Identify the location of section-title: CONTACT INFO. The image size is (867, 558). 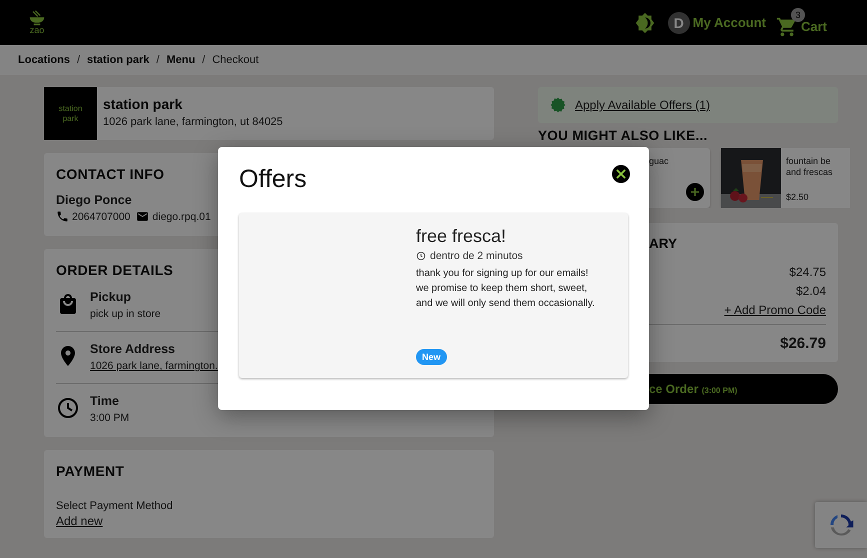
(110, 174).